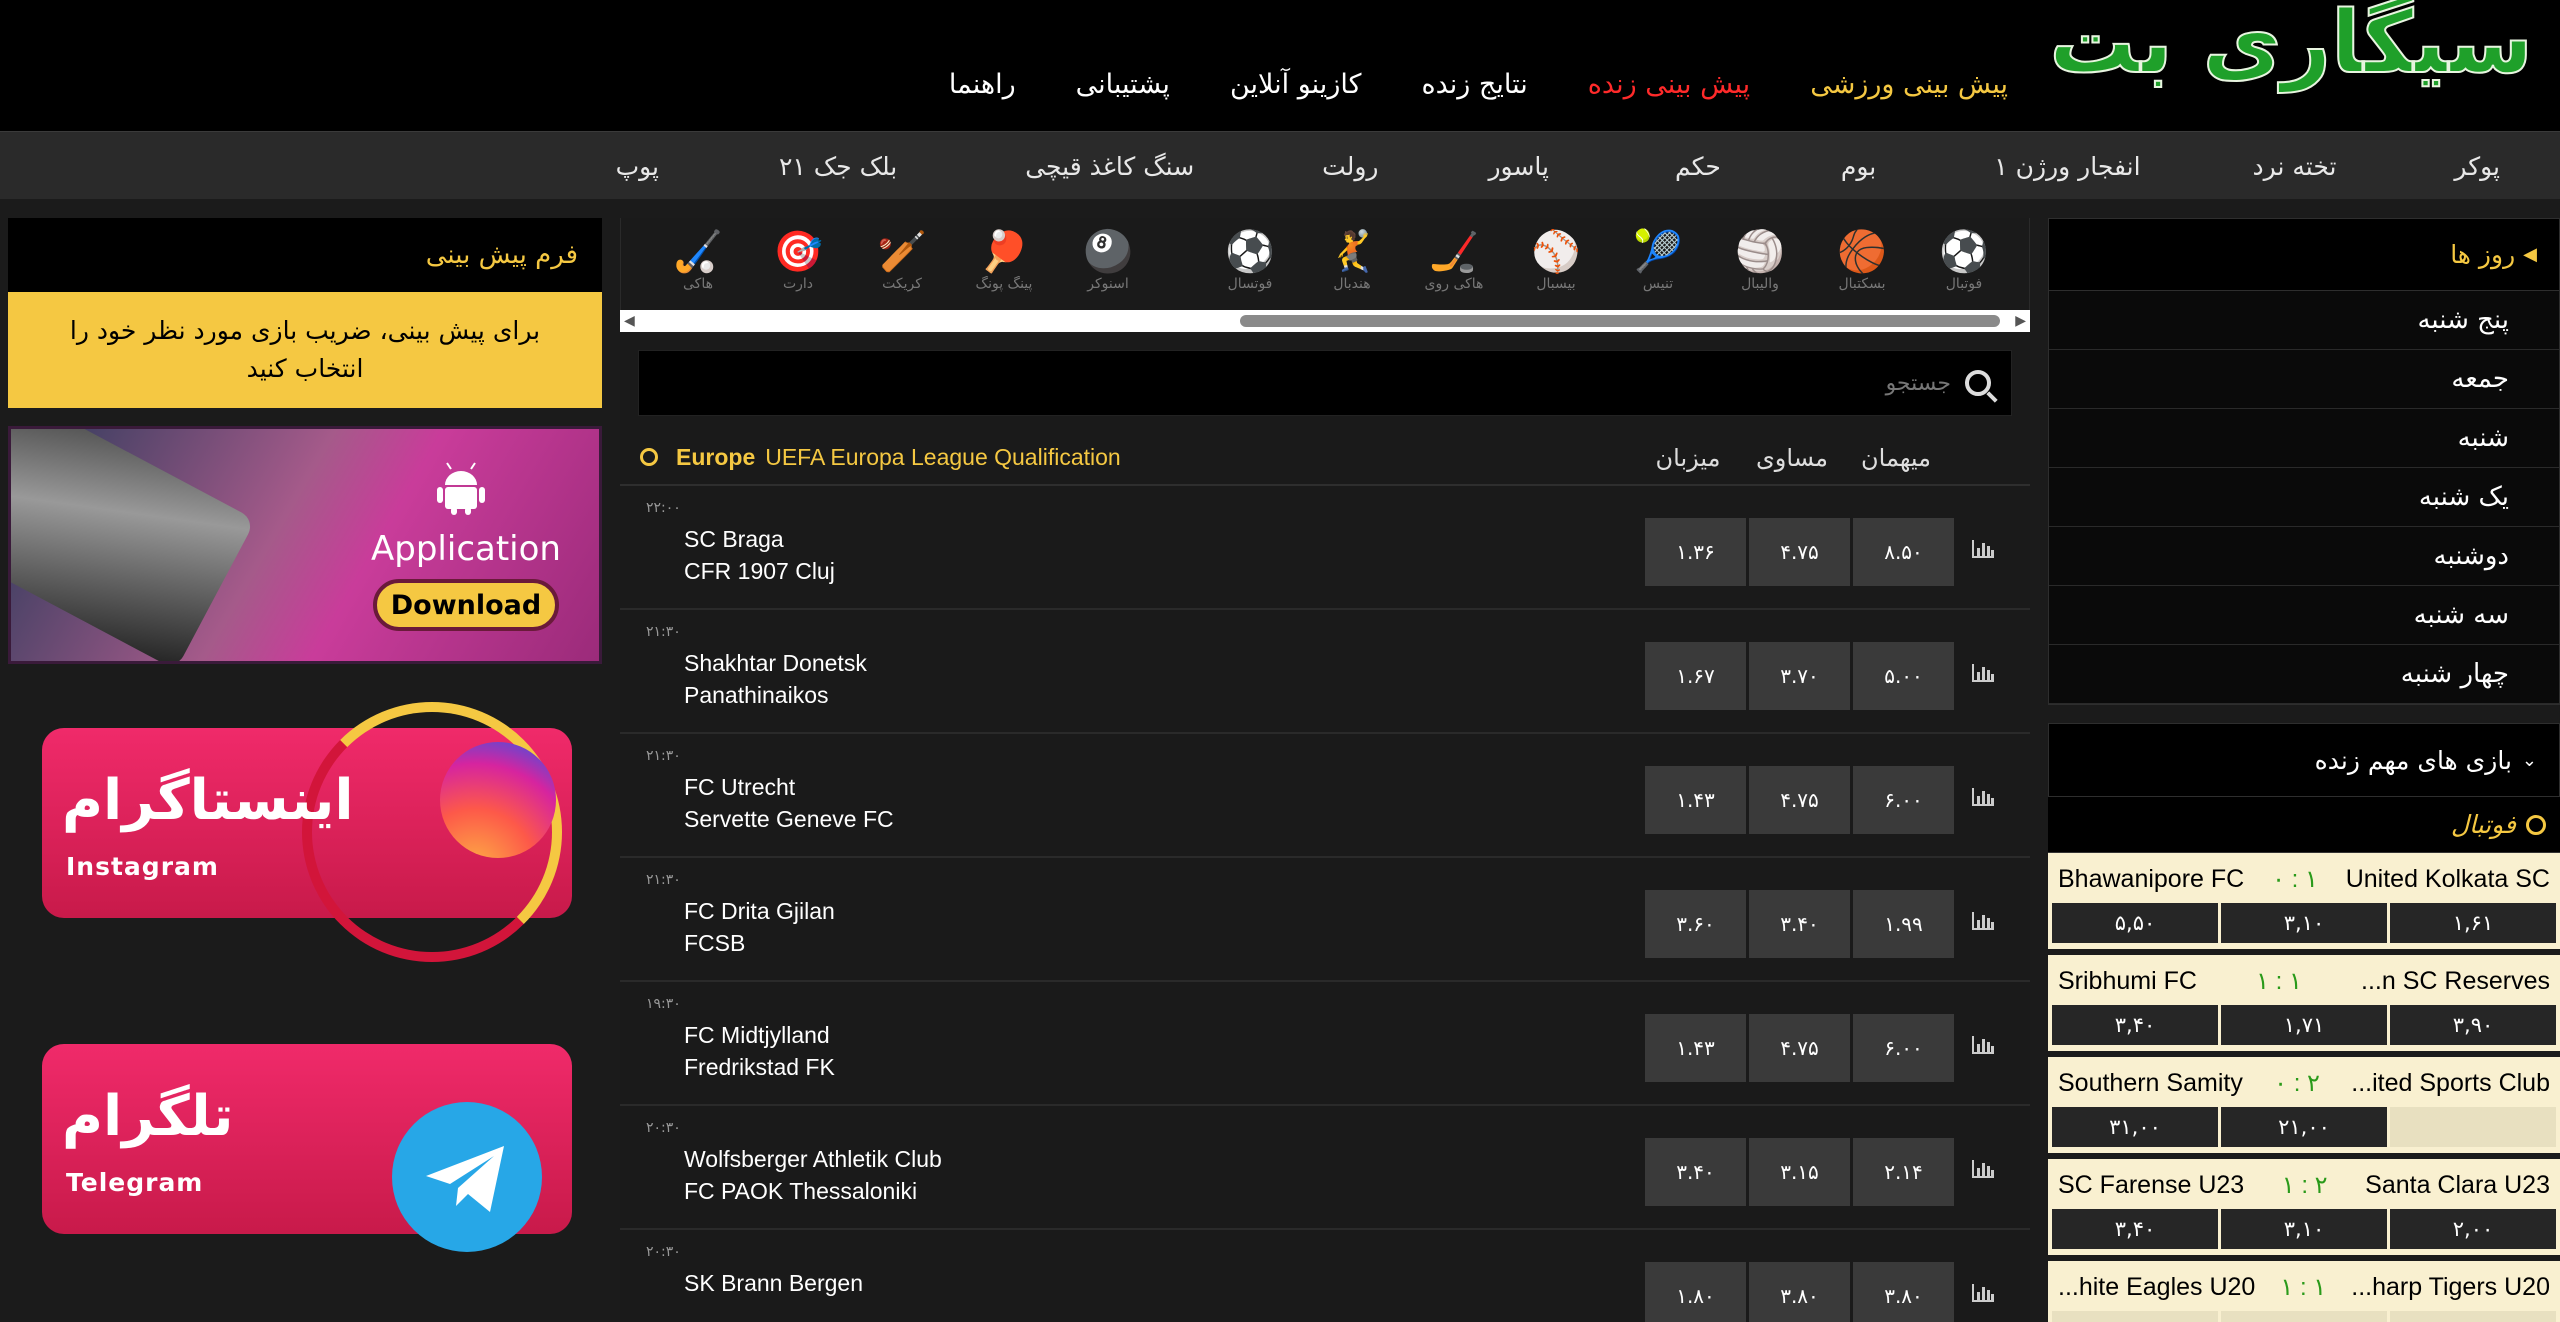  What do you see at coordinates (1325, 383) in the screenshot?
I see `search-box: جستجو` at bounding box center [1325, 383].